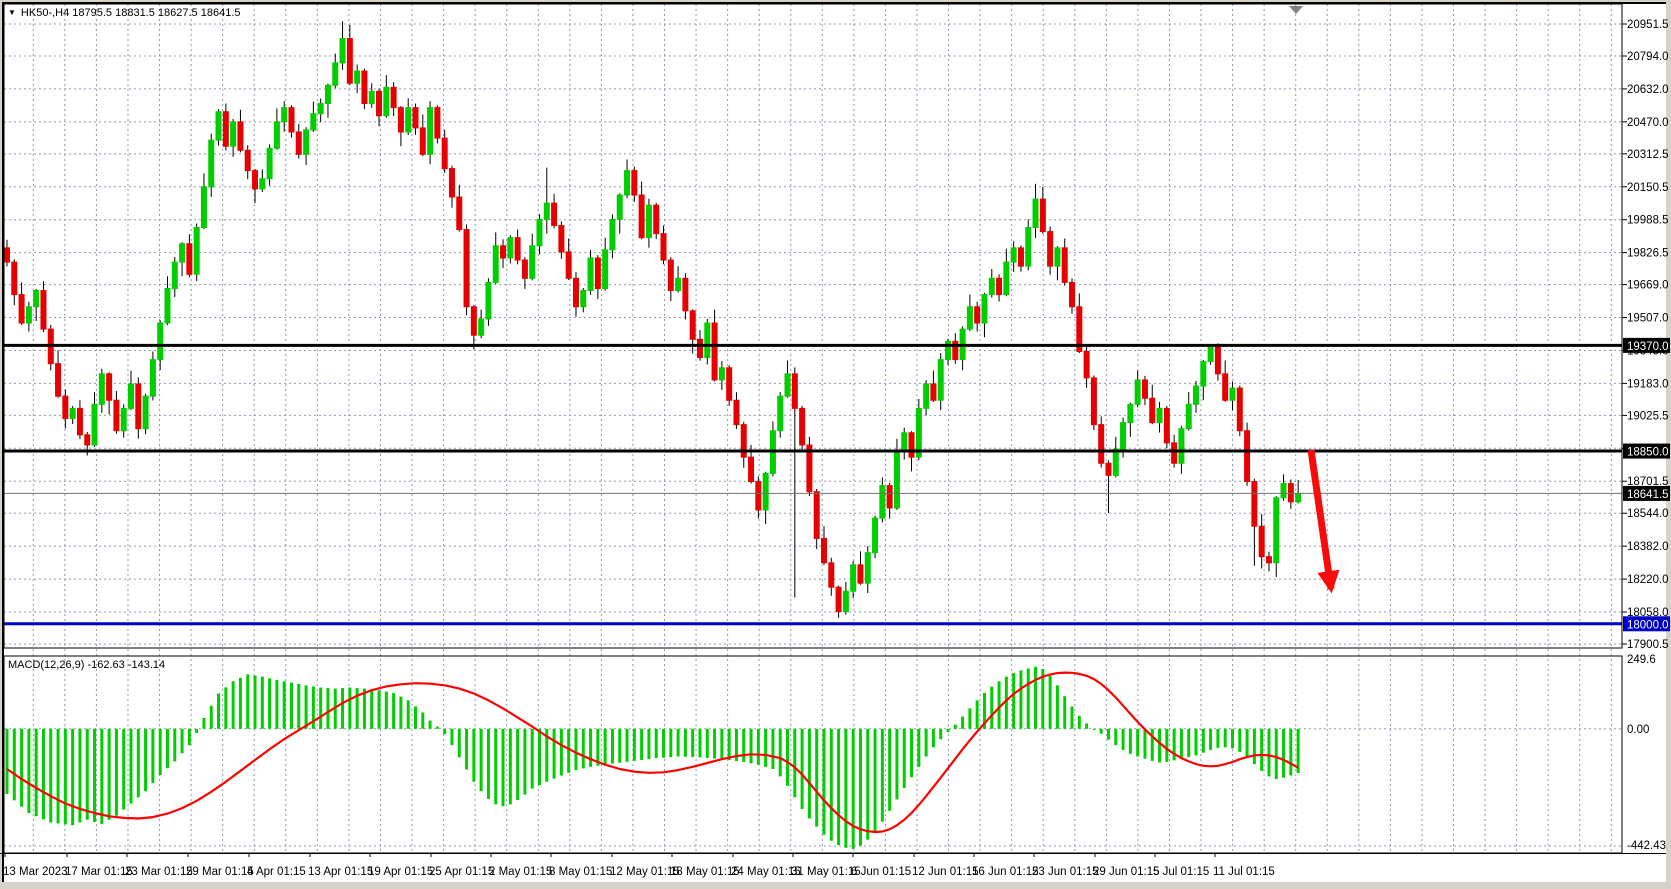 The height and width of the screenshot is (889, 1671). Describe the element at coordinates (220, 872) in the screenshot. I see `time-label: 29 Mar 01:15` at that location.